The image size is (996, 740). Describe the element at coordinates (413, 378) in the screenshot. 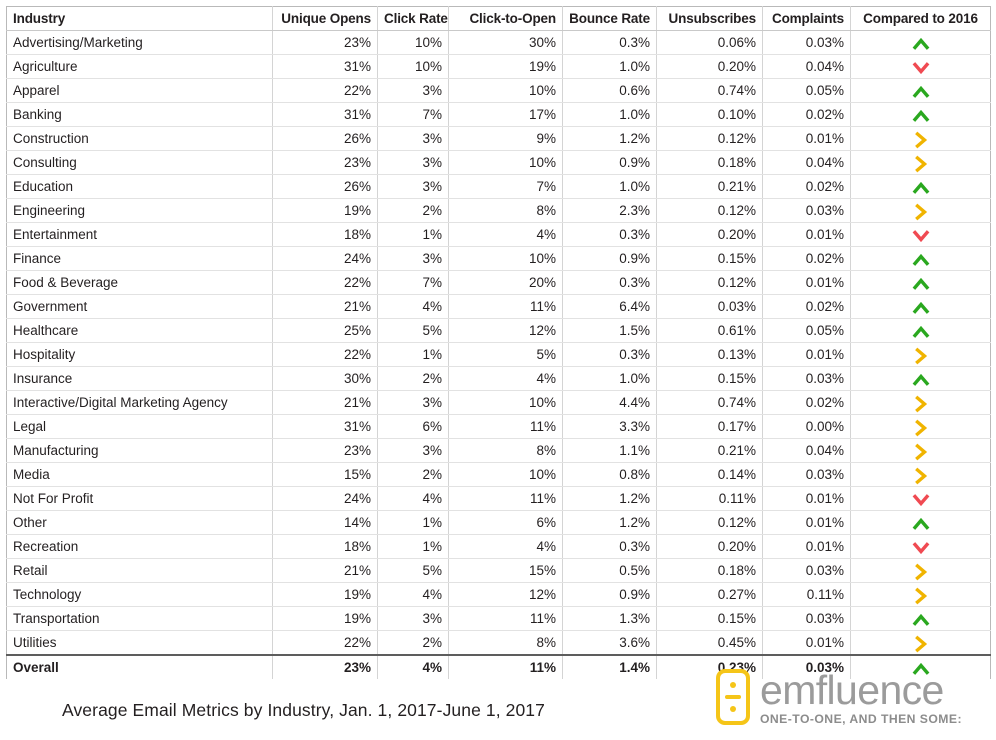

I see `cell-click-rate: 2%` at that location.